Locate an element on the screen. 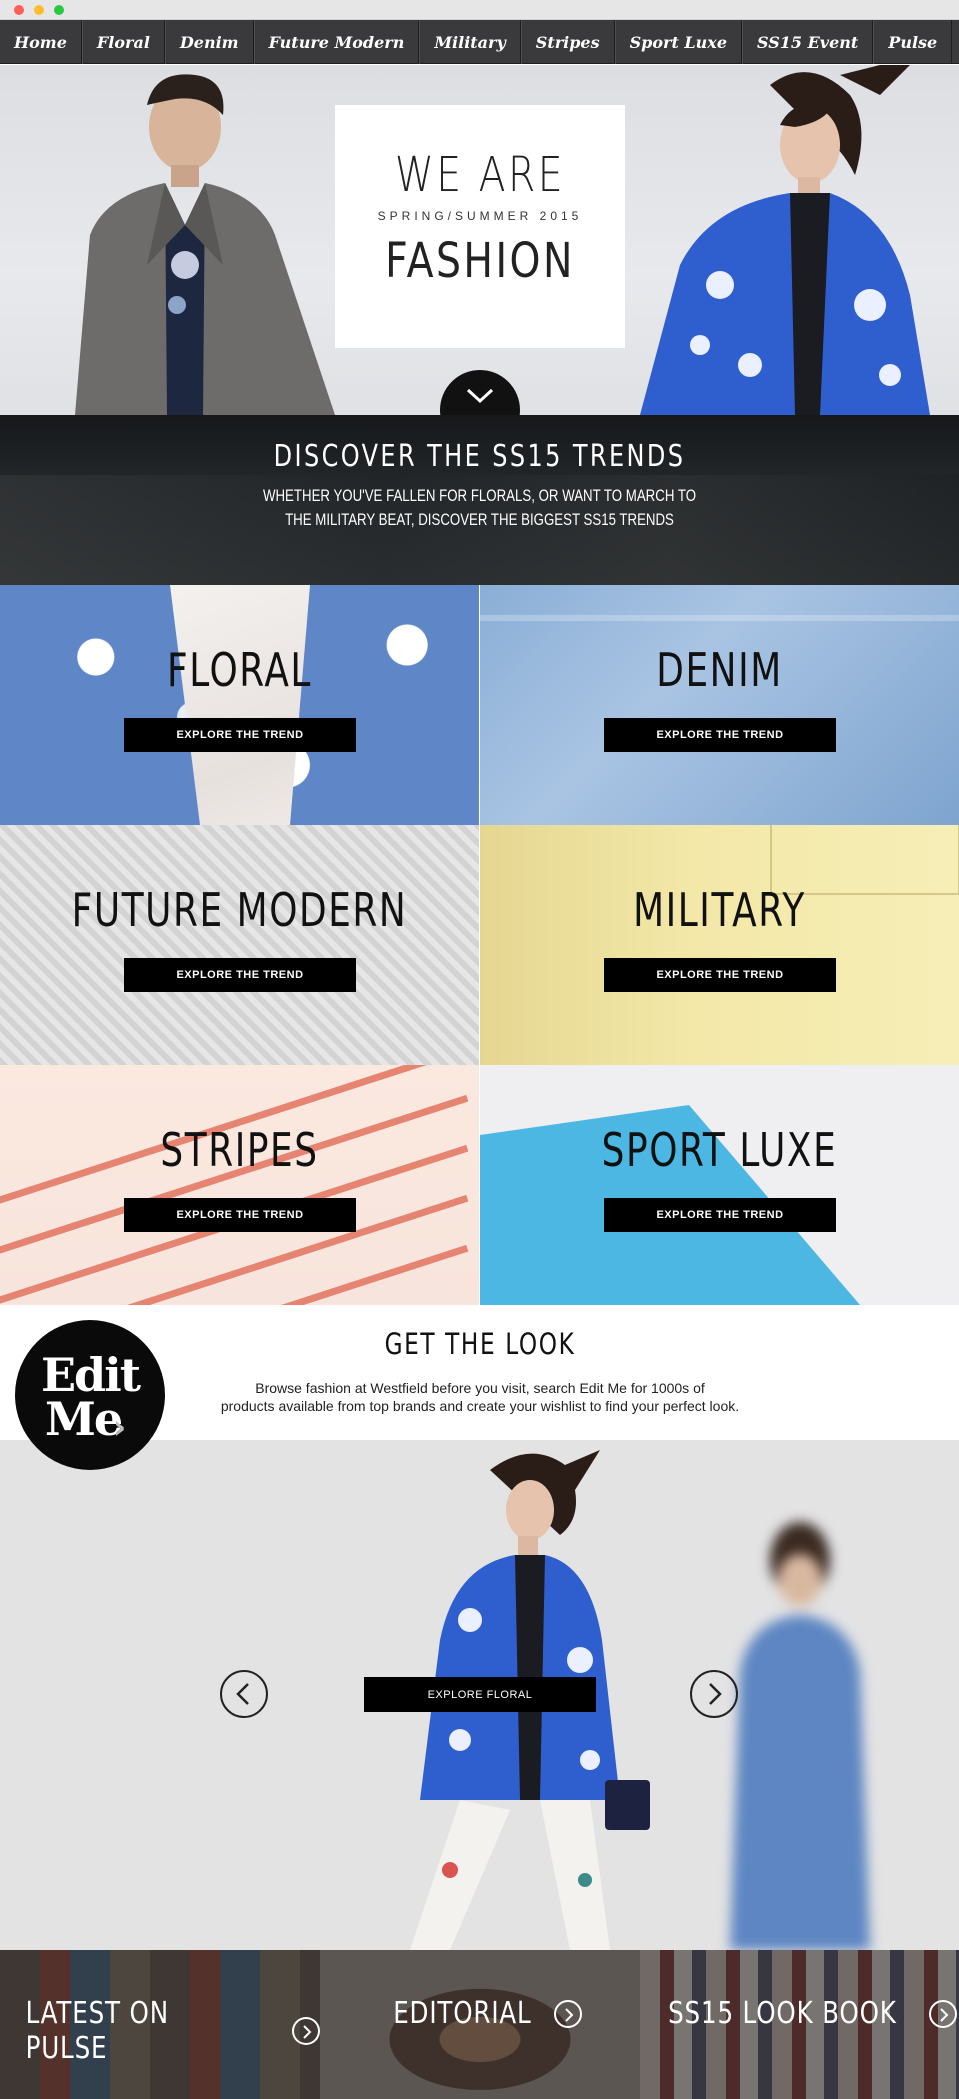 The image size is (959, 2099). nav-item-stripes: Stripes is located at coordinates (567, 42).